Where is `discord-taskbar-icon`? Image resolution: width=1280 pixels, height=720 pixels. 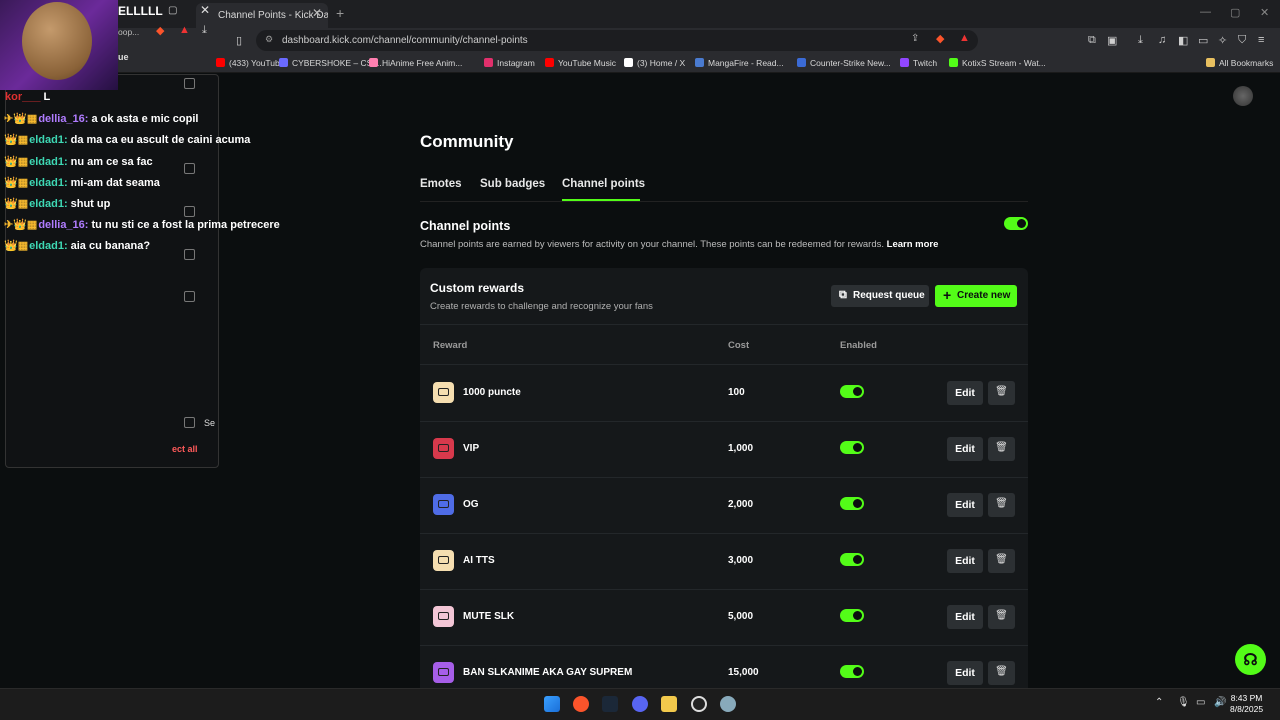
discord-taskbar-icon is located at coordinates (640, 704).